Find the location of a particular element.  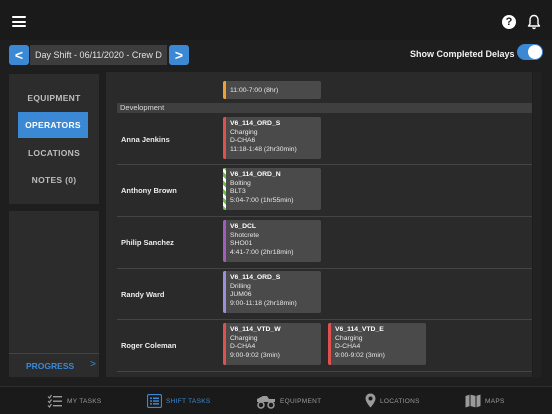

task-location: D-CHA6 is located at coordinates (243, 140).